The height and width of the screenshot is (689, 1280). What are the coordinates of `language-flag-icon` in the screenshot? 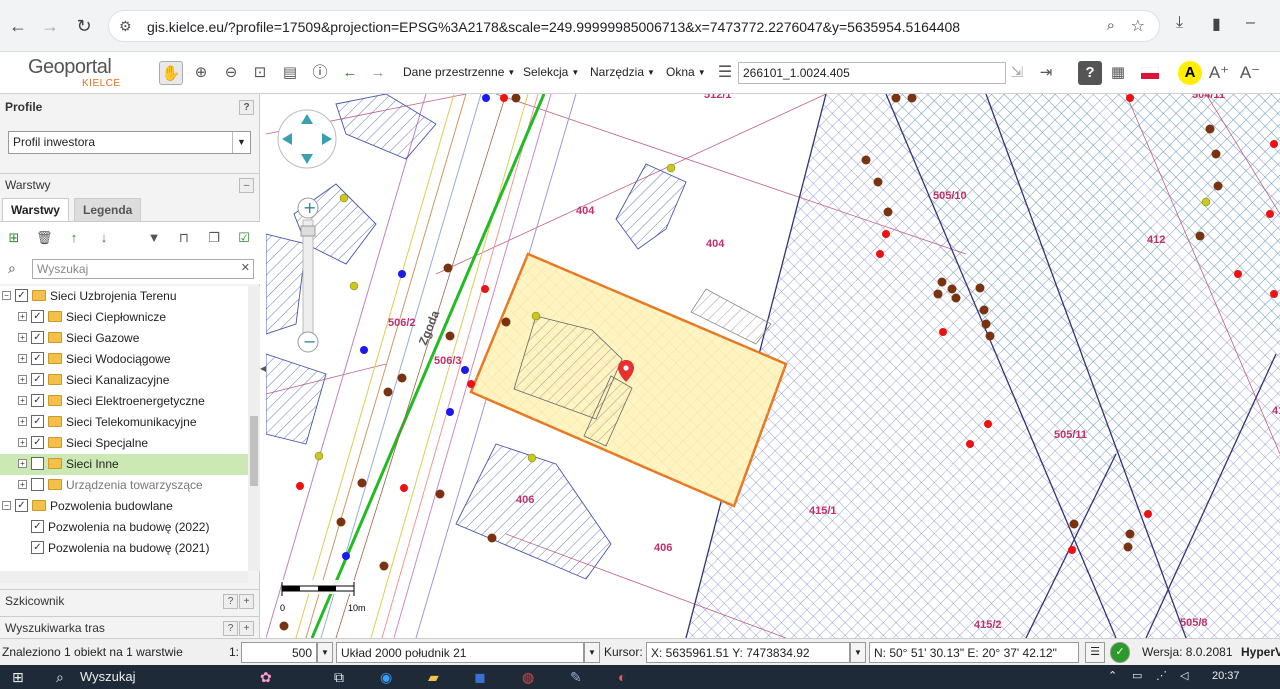 It's located at (1150, 73).